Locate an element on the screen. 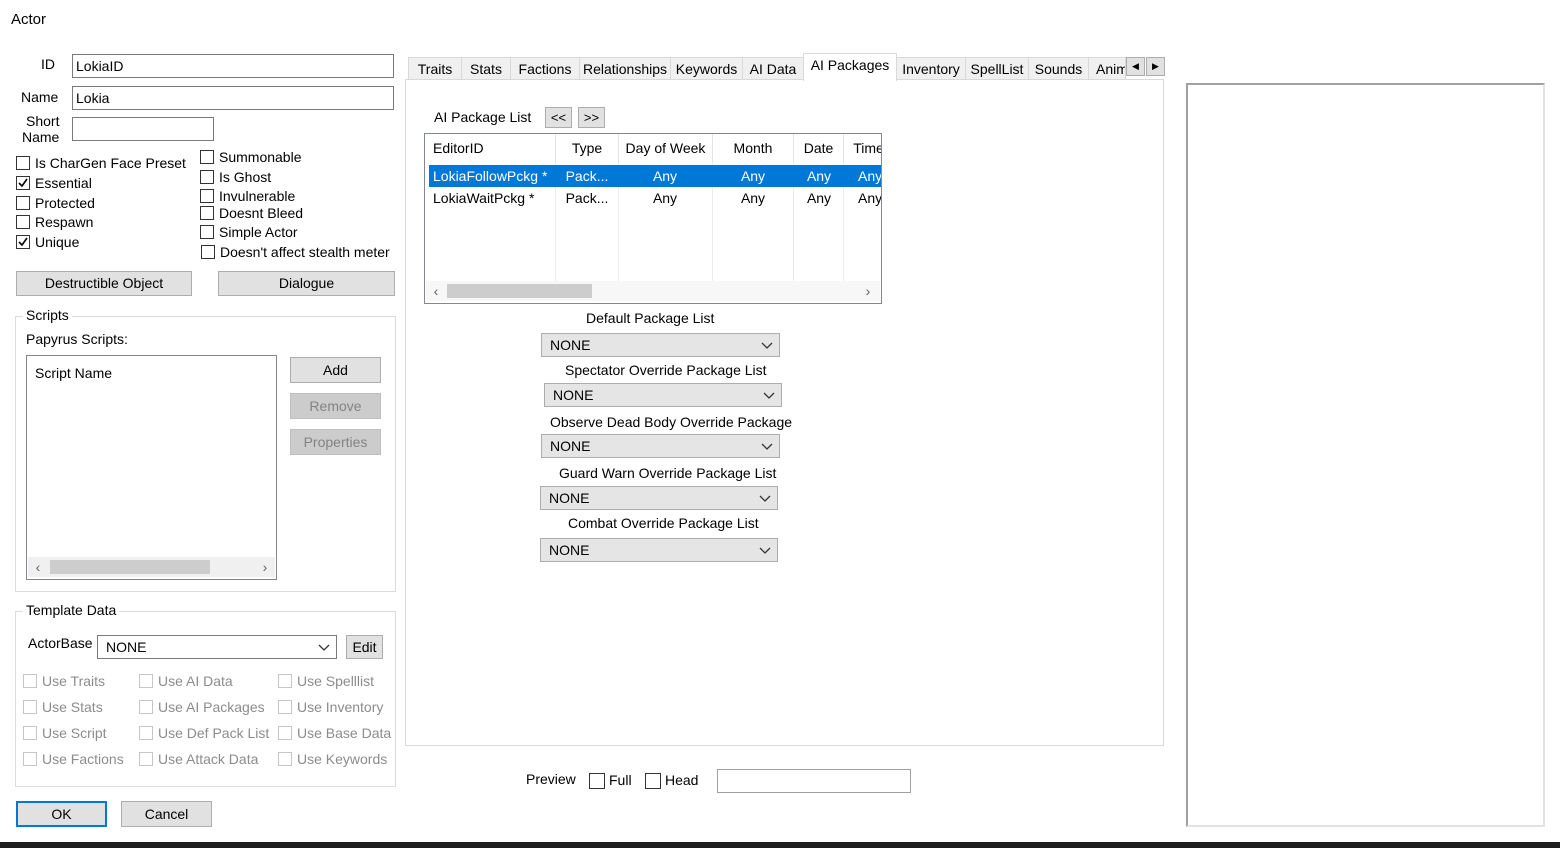  name-field is located at coordinates (233, 98).